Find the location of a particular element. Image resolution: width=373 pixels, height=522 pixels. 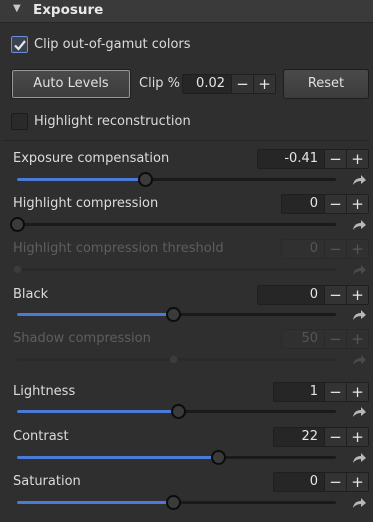

shadow-compression-stepper: 50− + is located at coordinates (325, 339).